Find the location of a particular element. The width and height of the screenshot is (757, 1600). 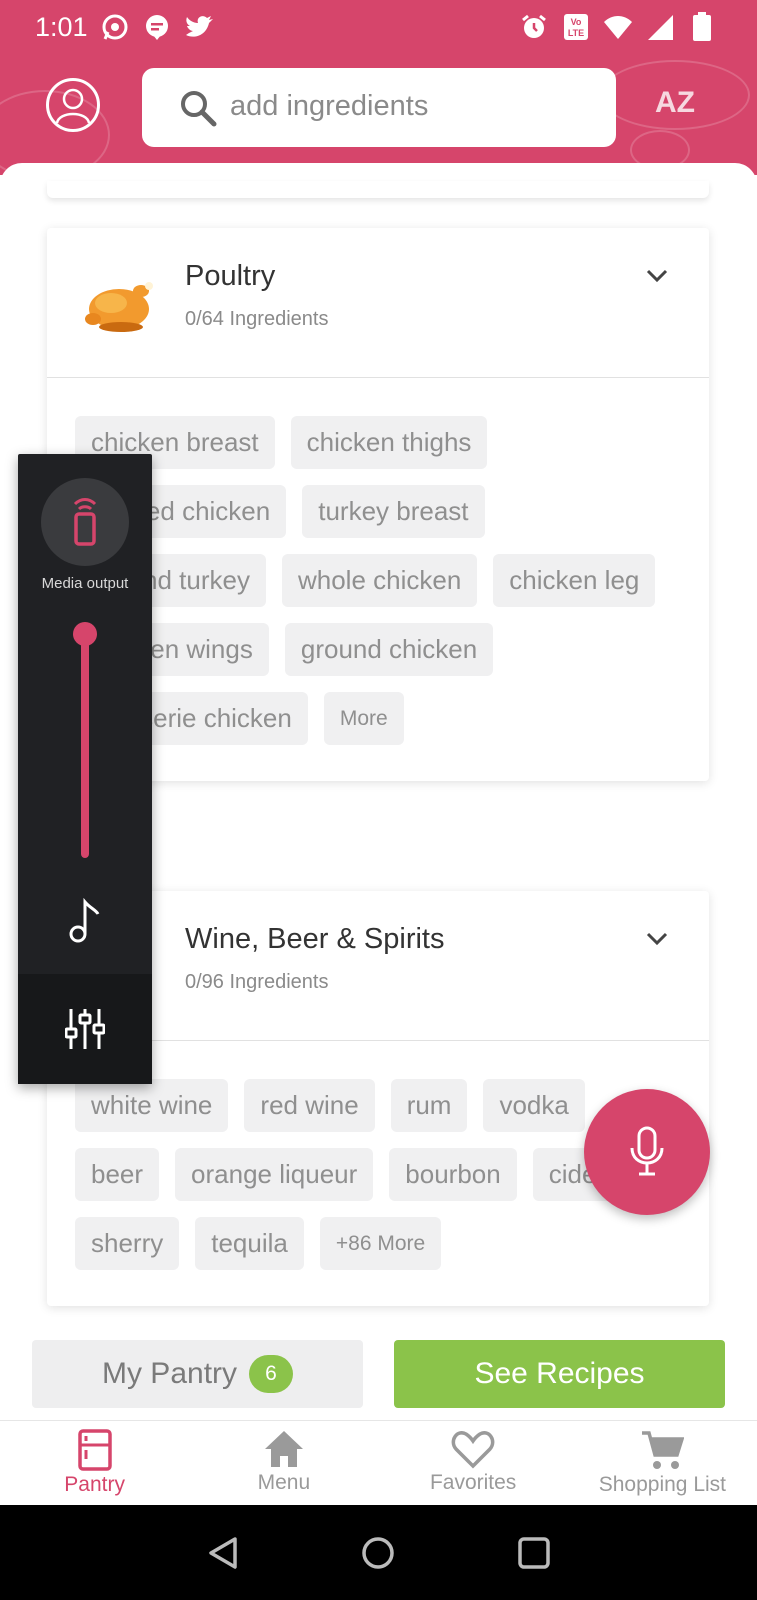

media-output-label: Media output is located at coordinates (85, 583).